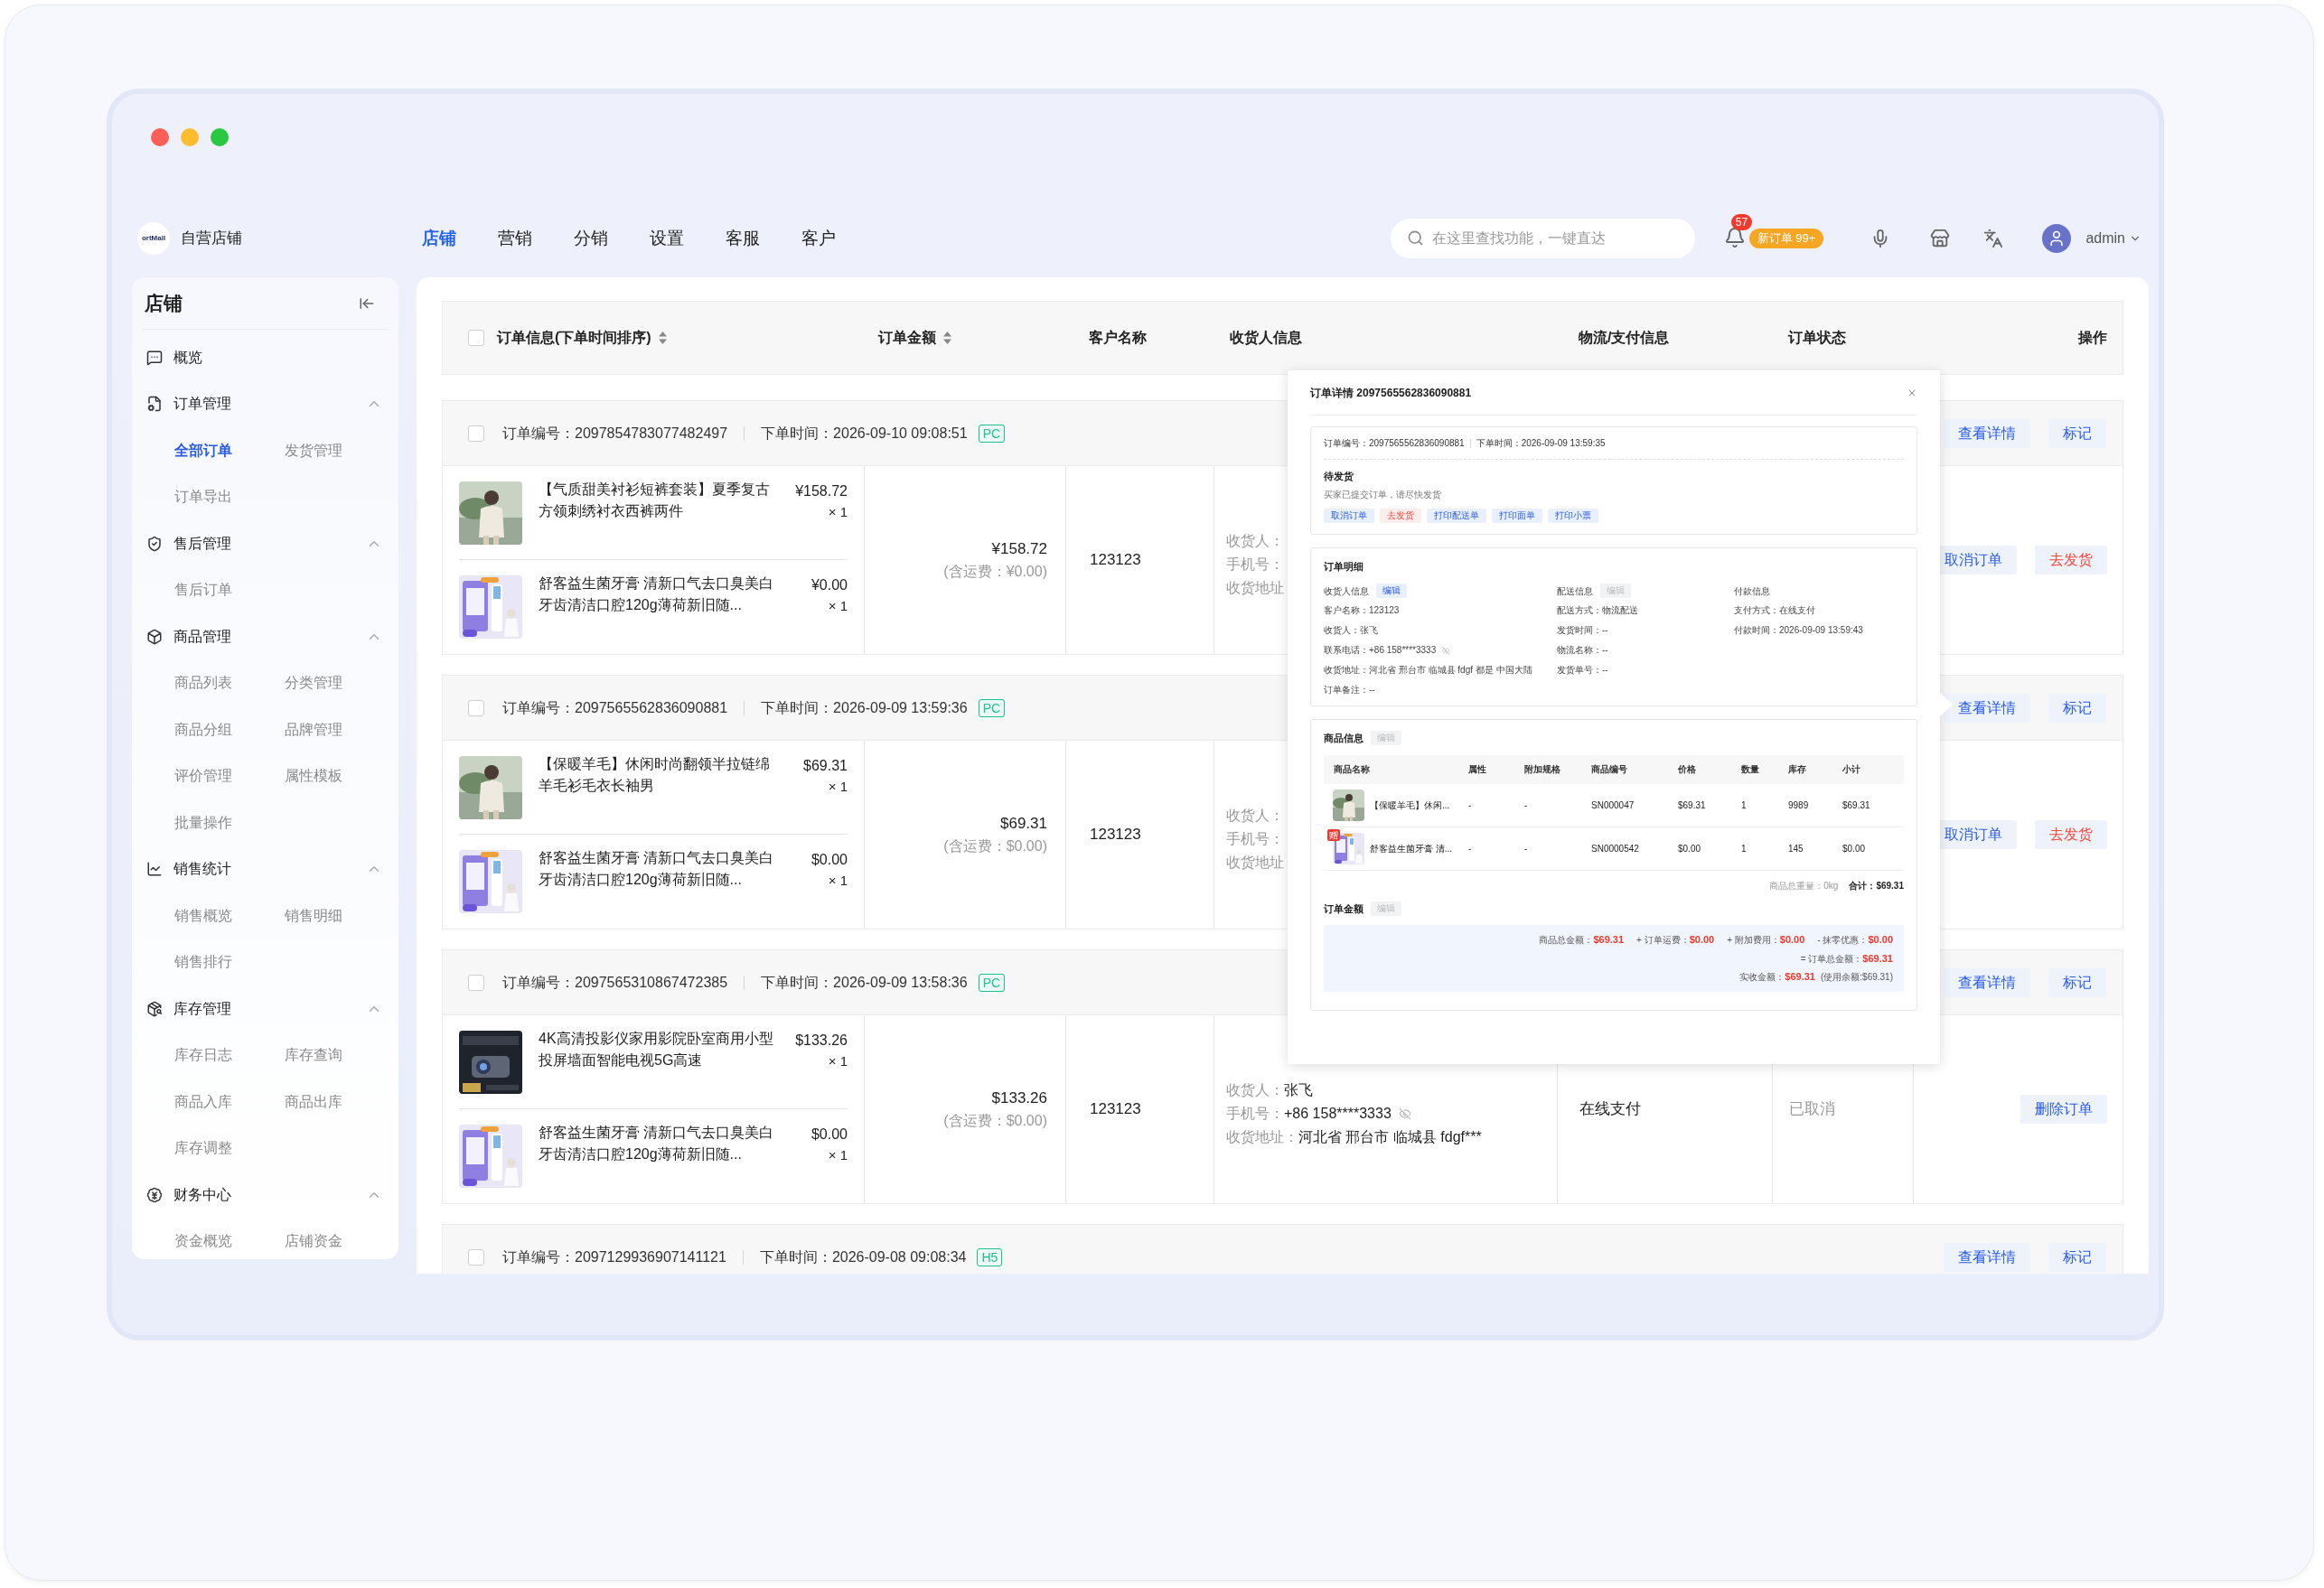 Image resolution: width=2324 pixels, height=1588 pixels. Describe the element at coordinates (657, 500) in the screenshot. I see `product-name: 【气质甜美衬衫短裤套装】夏季复古方领刺绣衬衣西裤两件` at that location.